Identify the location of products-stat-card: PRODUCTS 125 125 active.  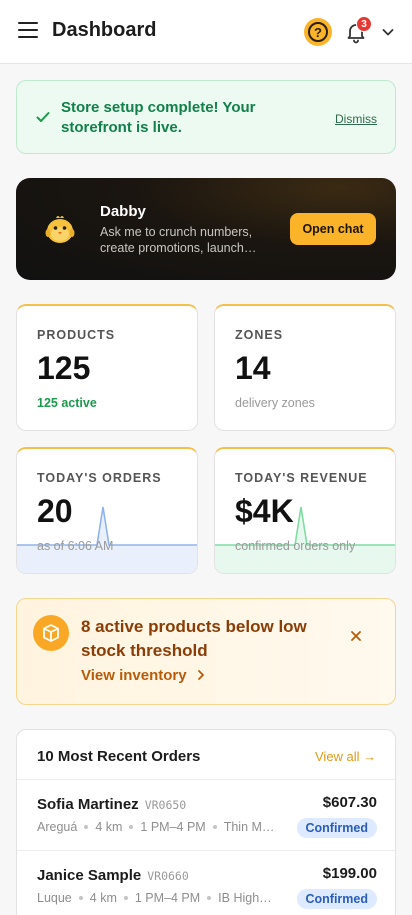
(107, 367).